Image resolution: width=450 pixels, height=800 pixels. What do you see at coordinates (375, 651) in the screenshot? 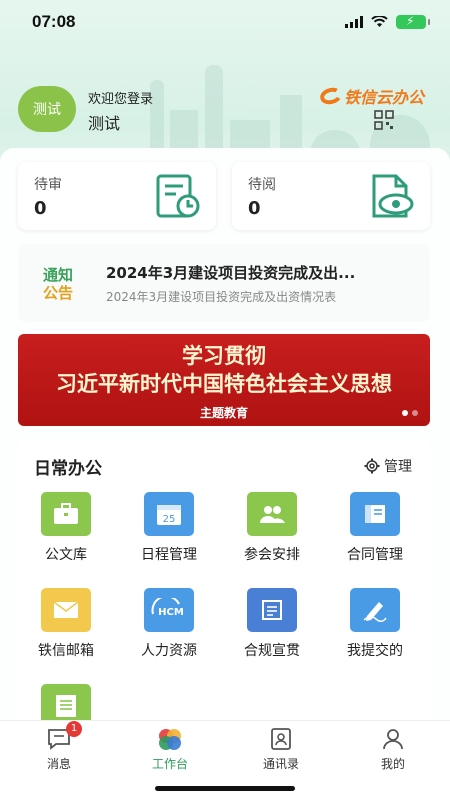
I see `app-label: 我提交的` at bounding box center [375, 651].